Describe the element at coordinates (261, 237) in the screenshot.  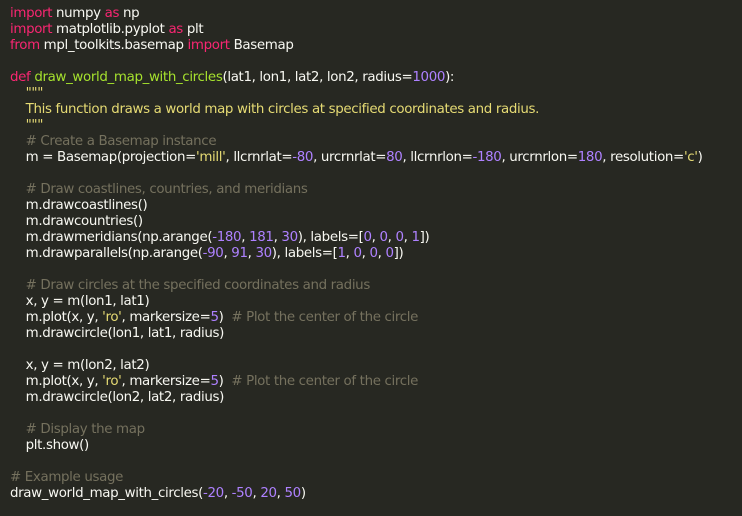
I see `number-token: 181` at that location.